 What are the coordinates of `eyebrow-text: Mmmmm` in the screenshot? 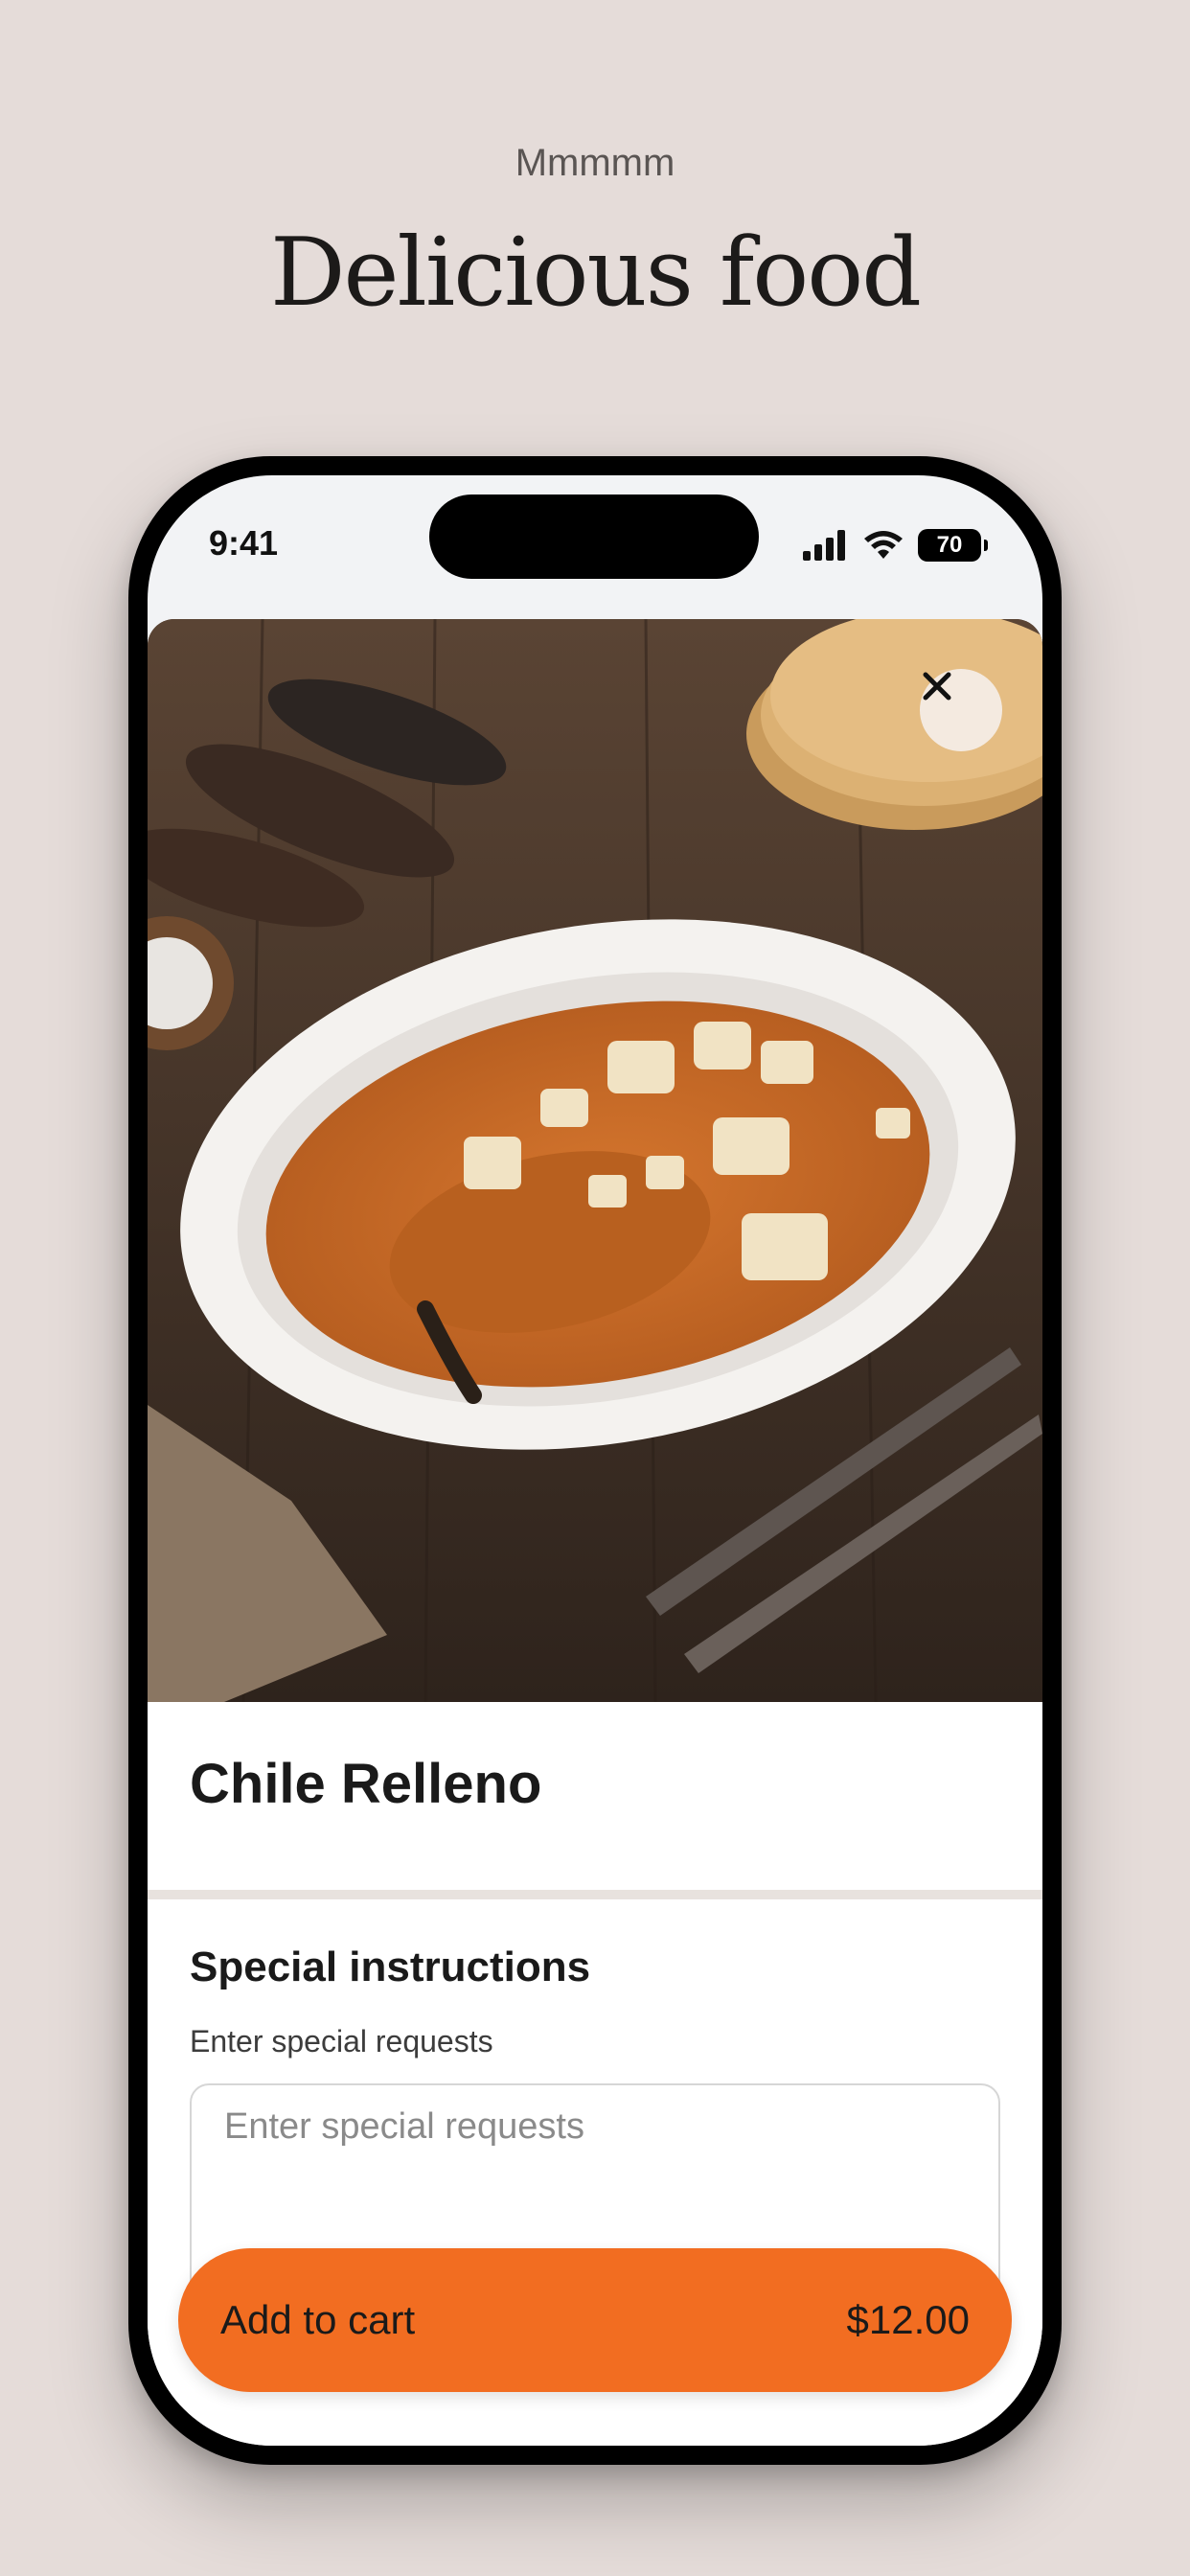 It's located at (595, 163).